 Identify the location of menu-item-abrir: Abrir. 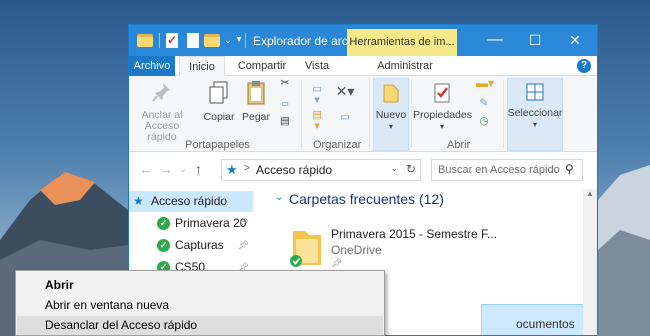
(200, 285).